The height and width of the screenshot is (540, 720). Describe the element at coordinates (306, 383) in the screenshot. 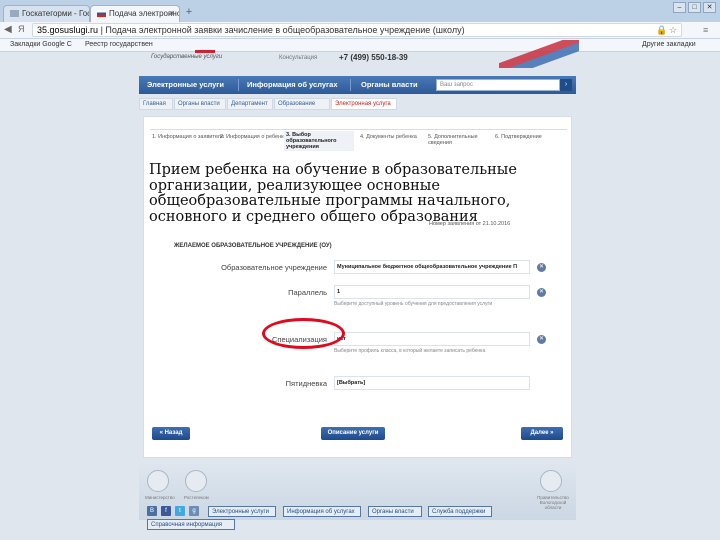

I see `field-label: Пятидневка` at that location.